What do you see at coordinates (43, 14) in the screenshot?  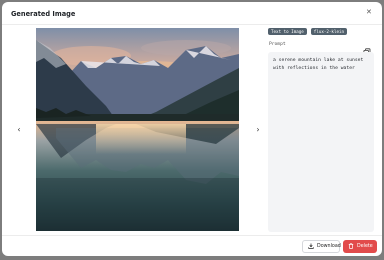 I see `dialog-title: Generated Image` at bounding box center [43, 14].